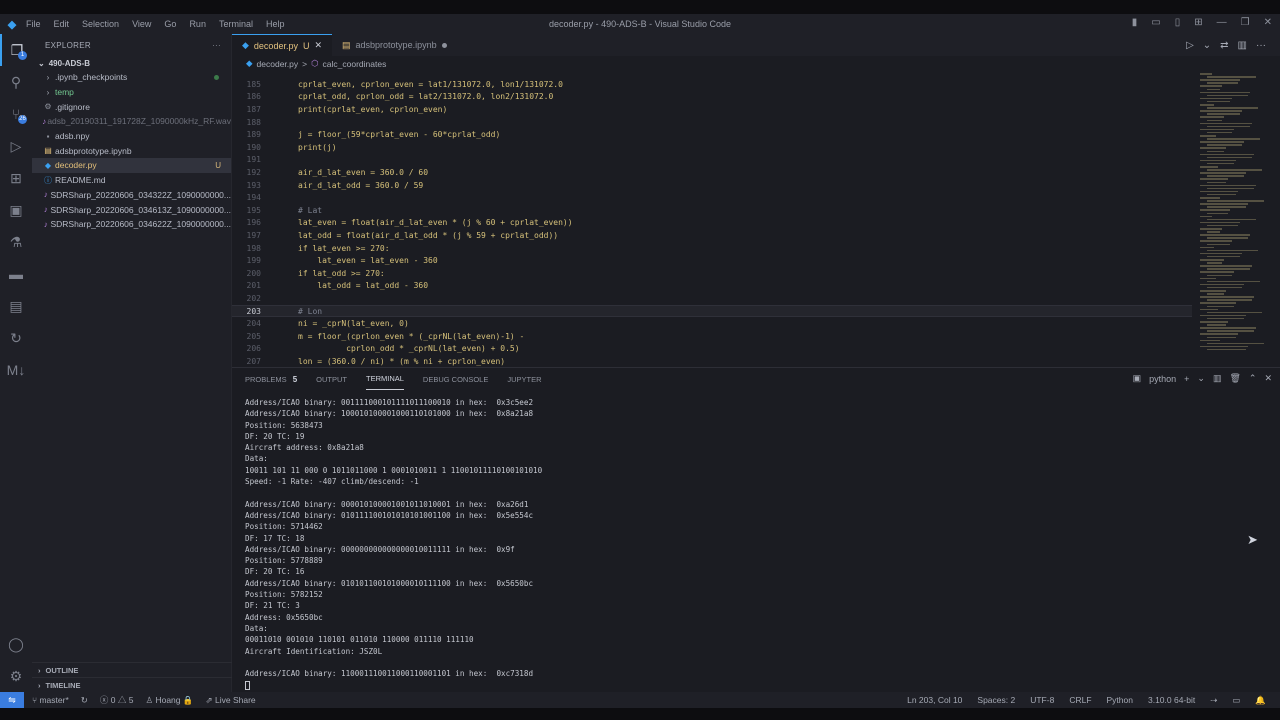  I want to click on split-editor-icon: ▥, so click(1242, 45).